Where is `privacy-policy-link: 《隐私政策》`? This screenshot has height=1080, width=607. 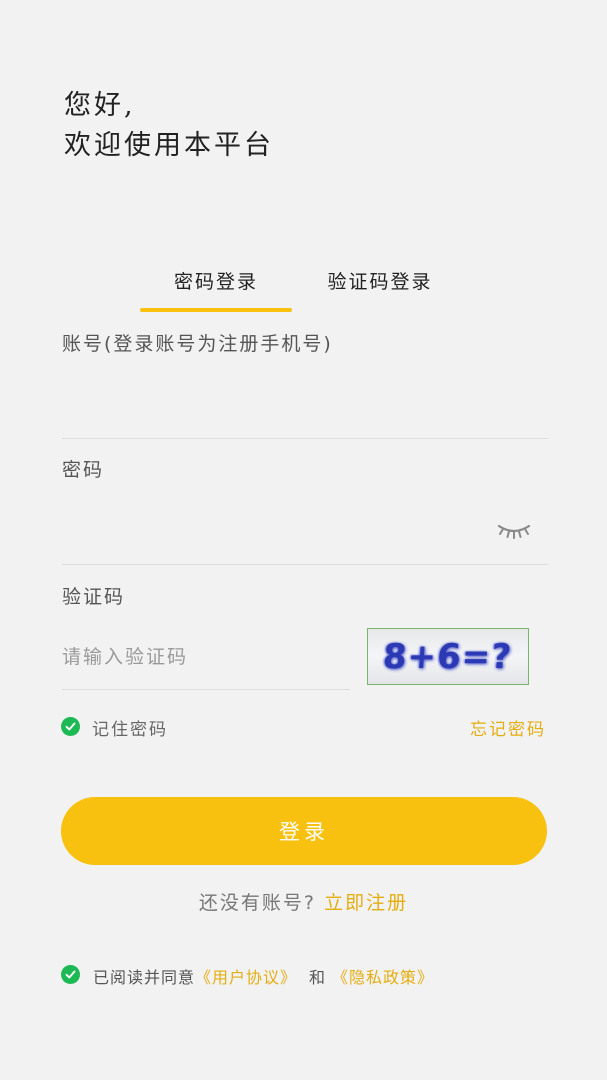
privacy-policy-link: 《隐私政策》 is located at coordinates (383, 977).